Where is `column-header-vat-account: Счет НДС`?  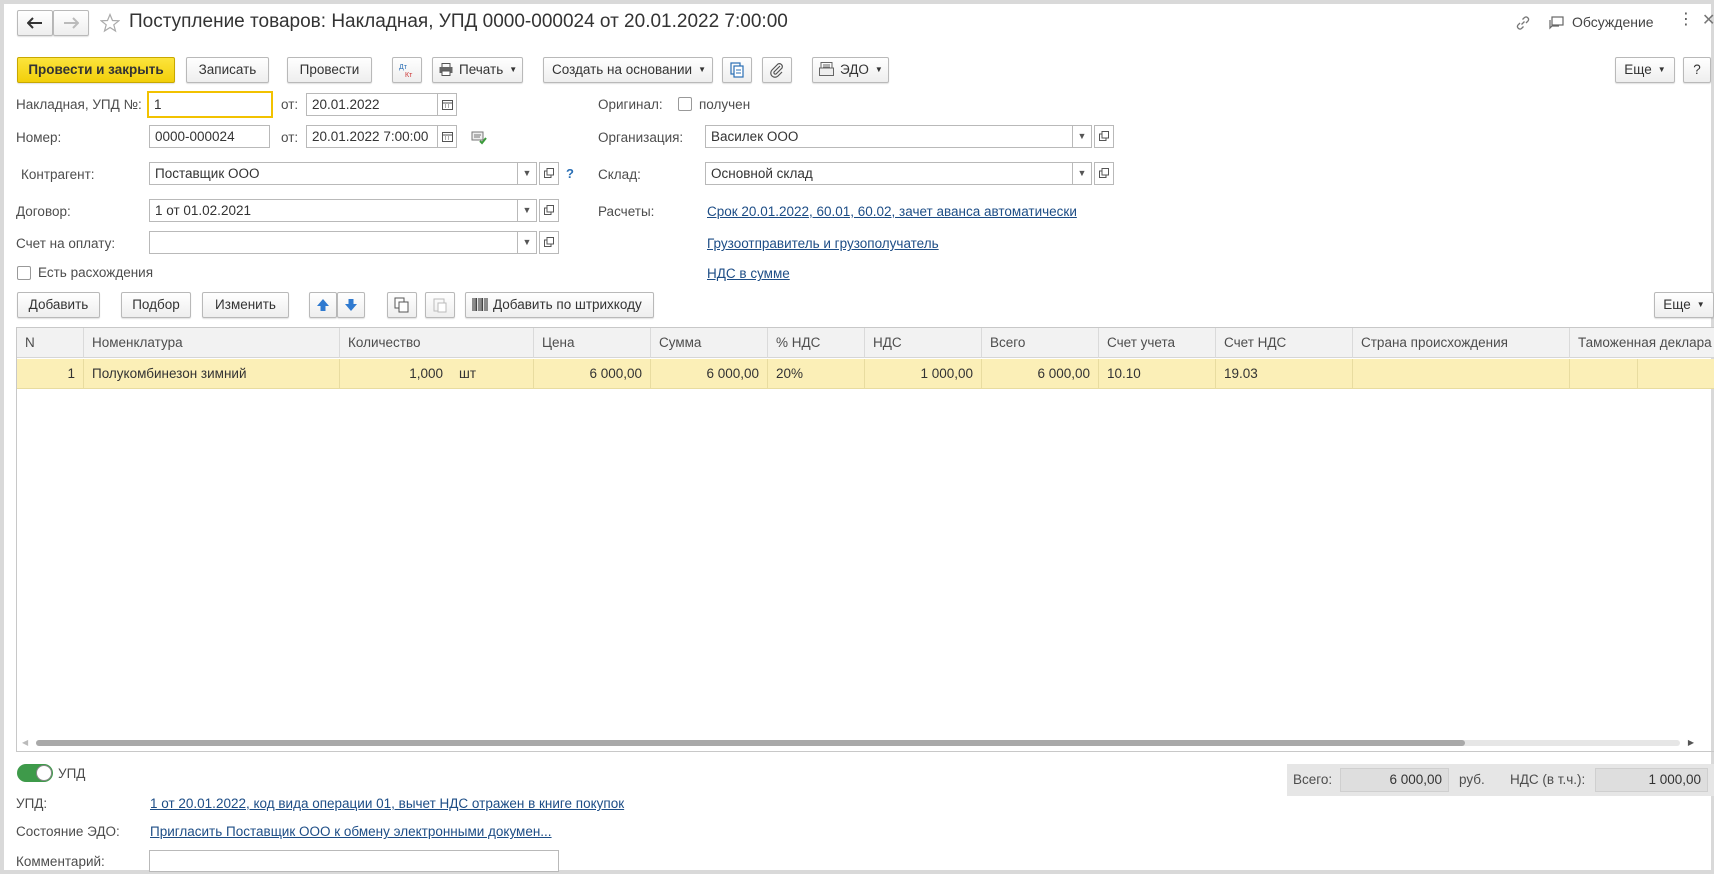 column-header-vat-account: Счет НДС is located at coordinates (1284, 343).